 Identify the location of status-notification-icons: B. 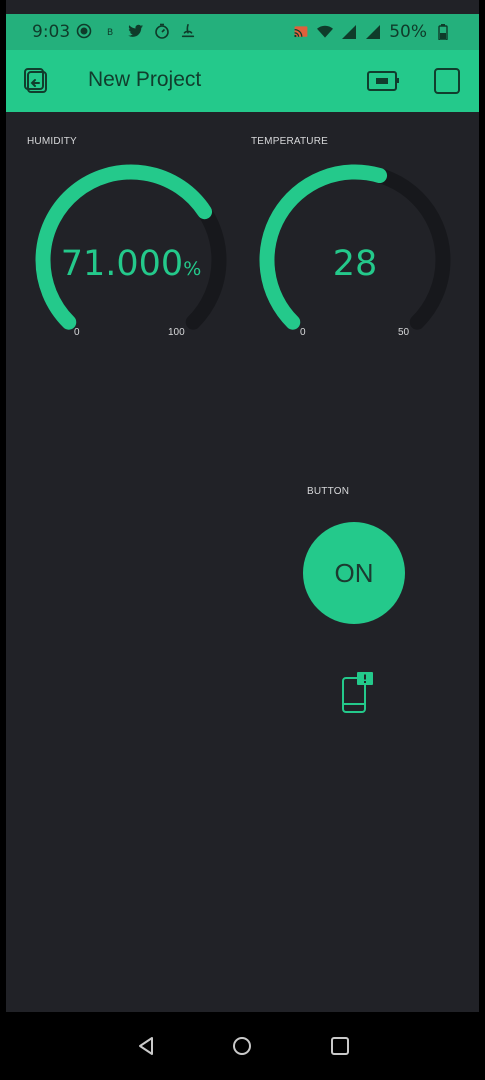
(136, 31).